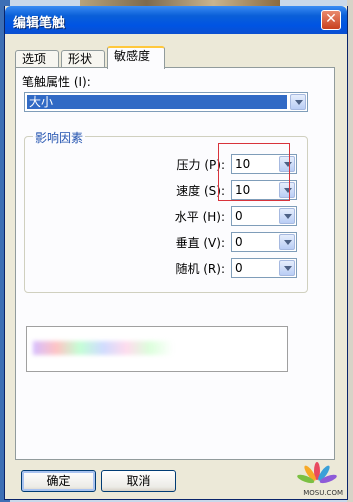  What do you see at coordinates (254, 172) in the screenshot?
I see `highlight-box` at bounding box center [254, 172].